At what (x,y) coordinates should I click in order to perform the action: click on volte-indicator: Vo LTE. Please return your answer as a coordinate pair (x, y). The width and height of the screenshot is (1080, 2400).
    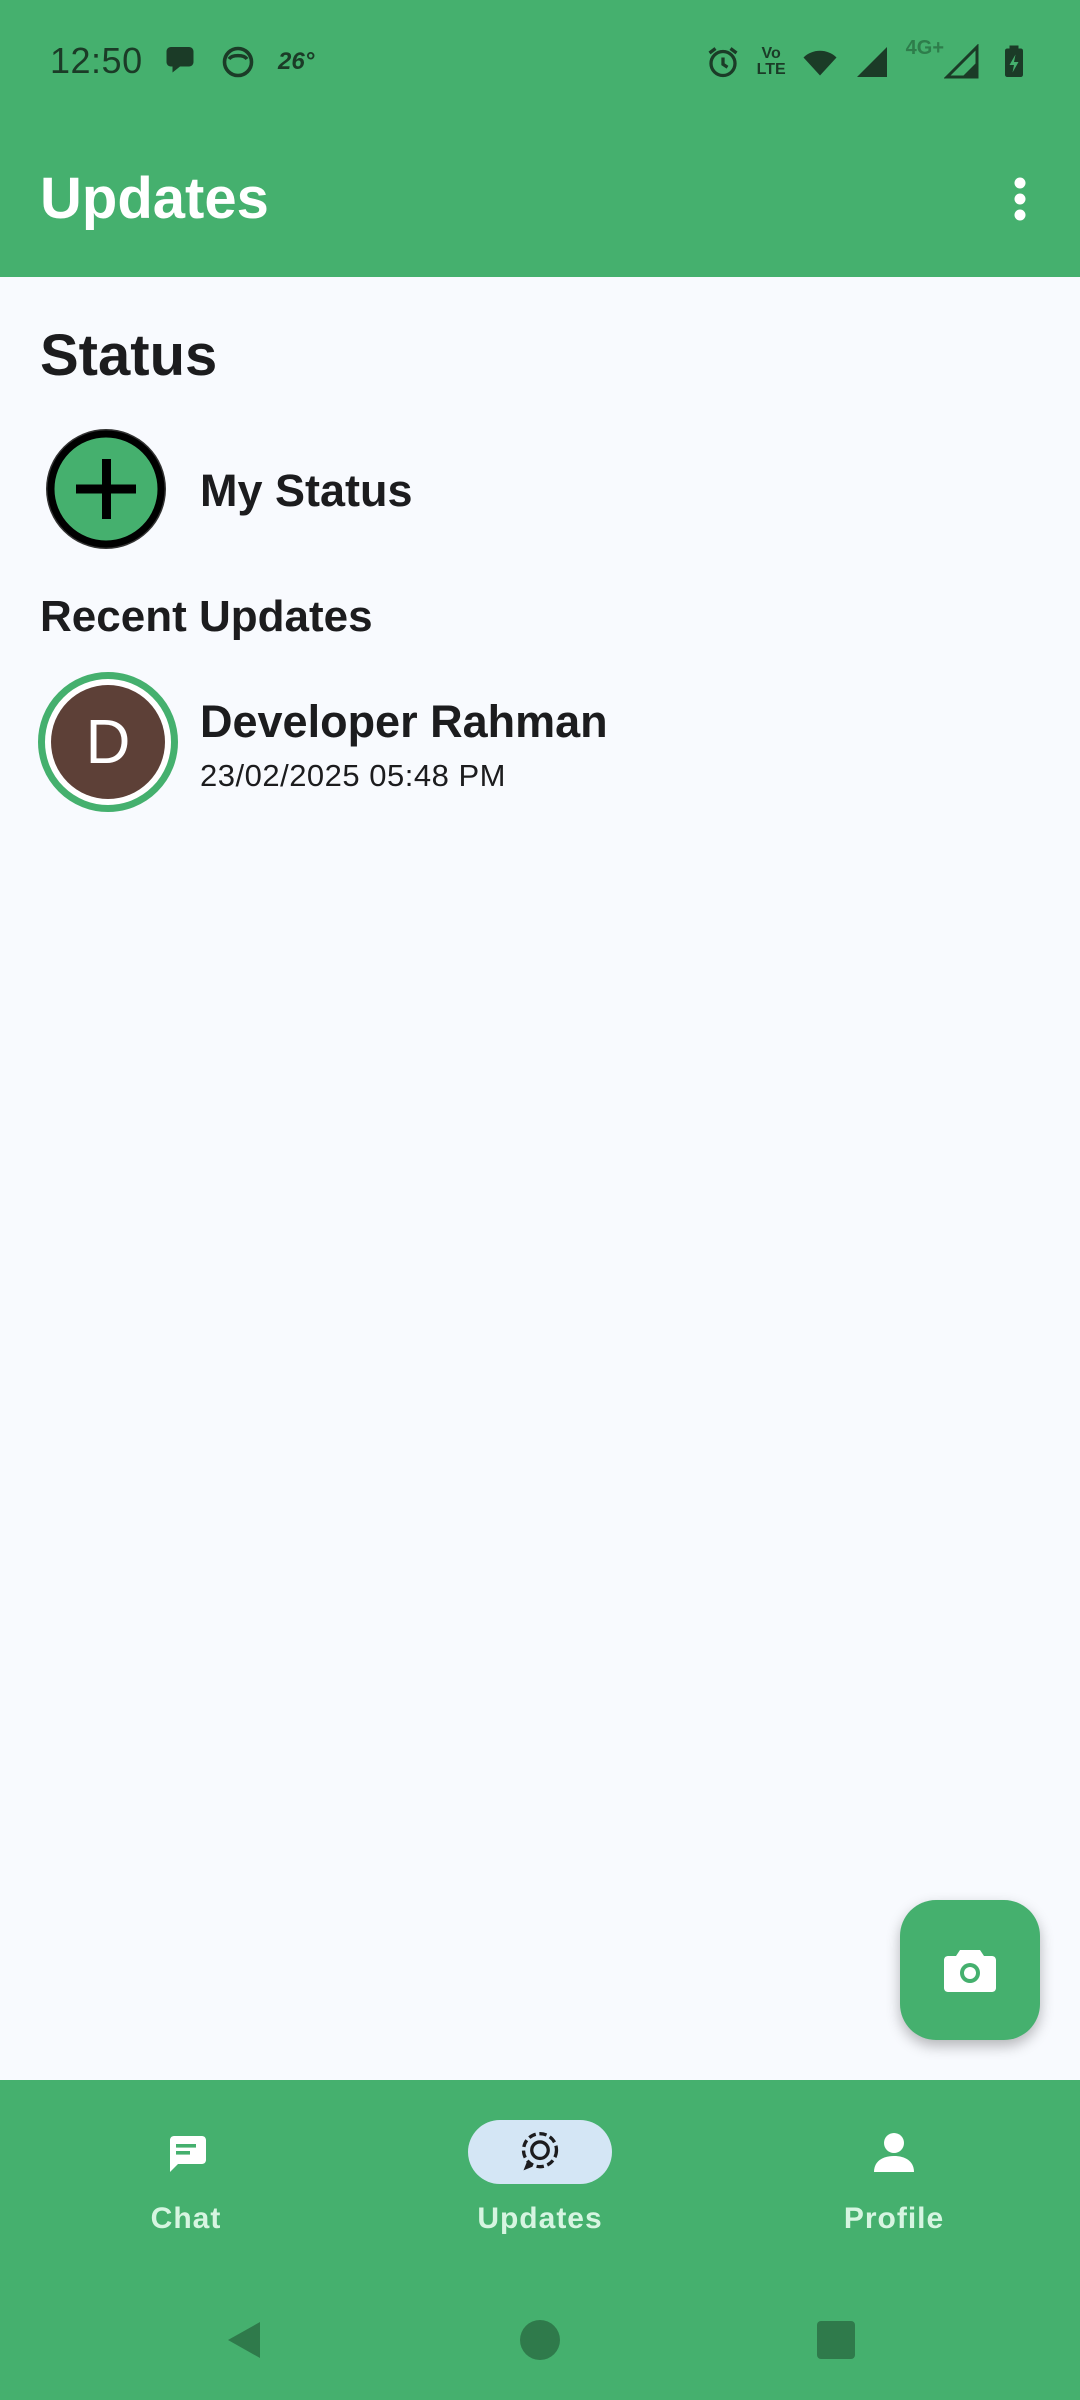
    Looking at the image, I should click on (771, 62).